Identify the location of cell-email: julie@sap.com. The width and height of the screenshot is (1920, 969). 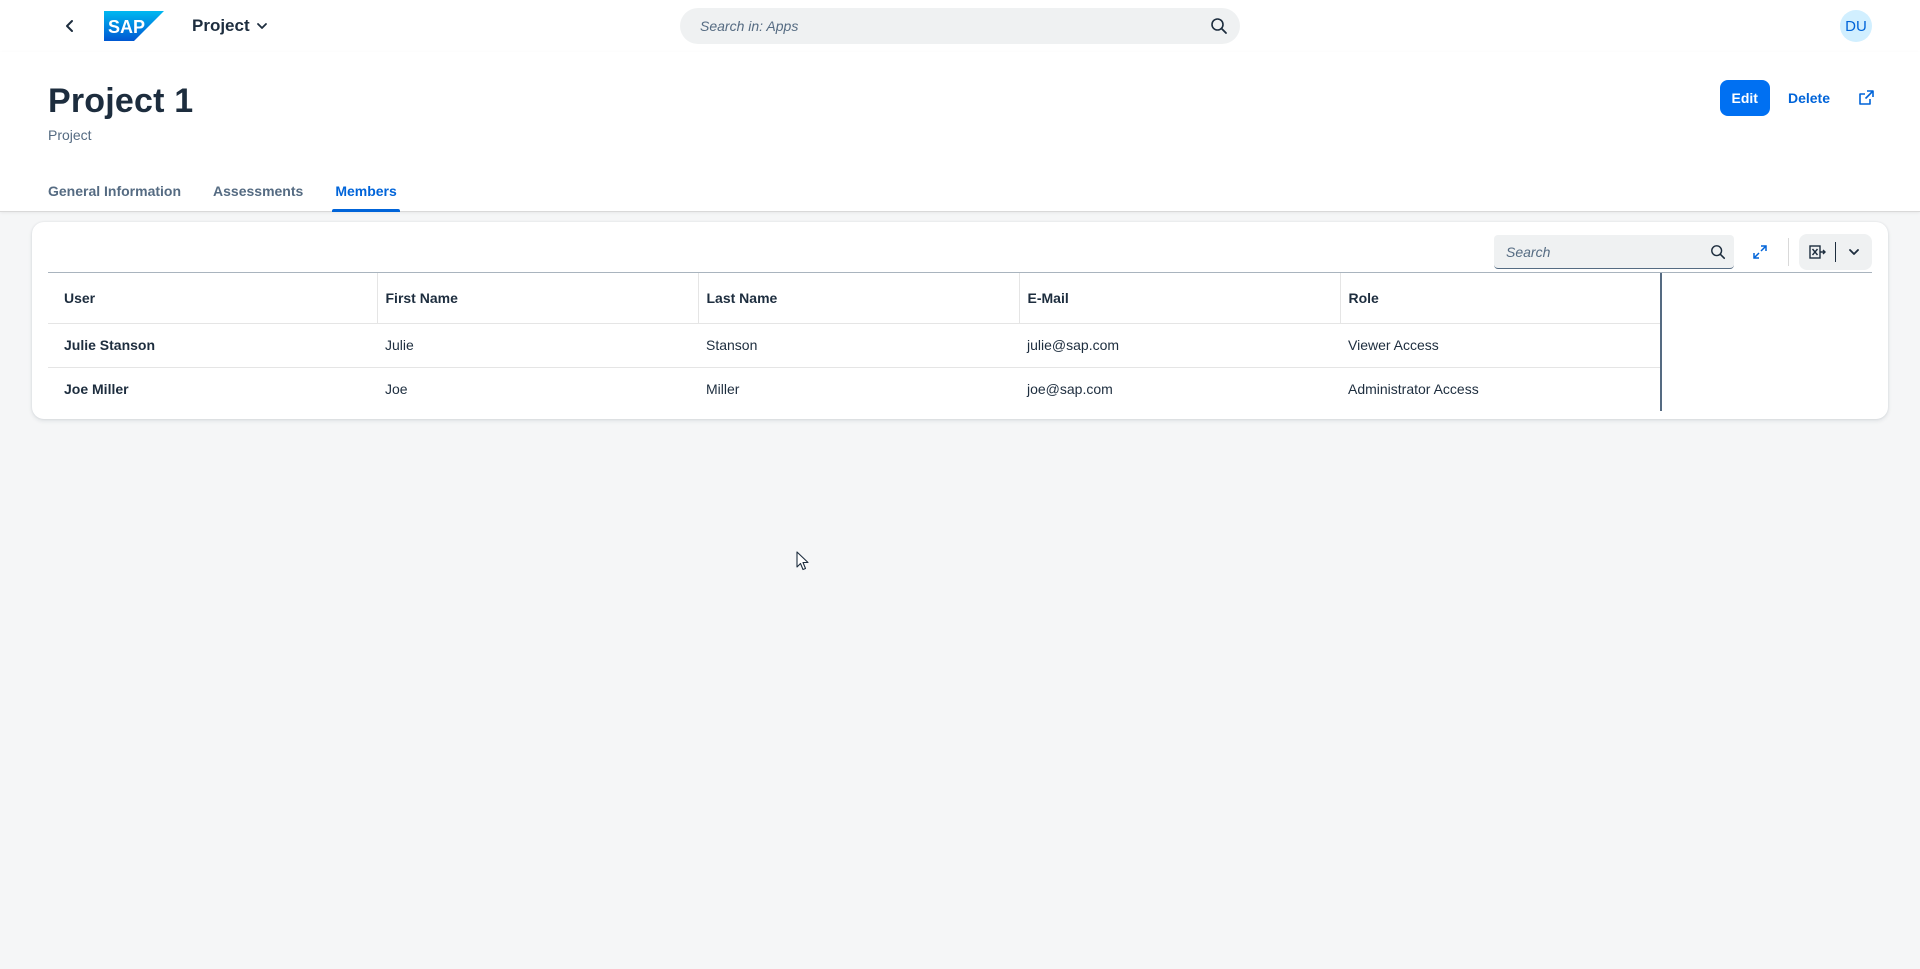
(1179, 345).